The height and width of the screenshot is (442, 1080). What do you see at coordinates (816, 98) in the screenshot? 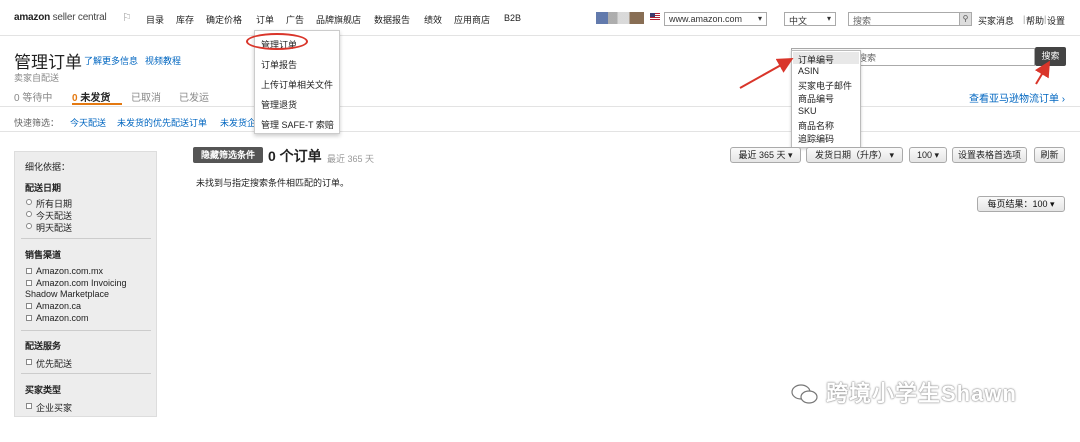
I see `search-type-item-id: 商品编号` at bounding box center [816, 98].